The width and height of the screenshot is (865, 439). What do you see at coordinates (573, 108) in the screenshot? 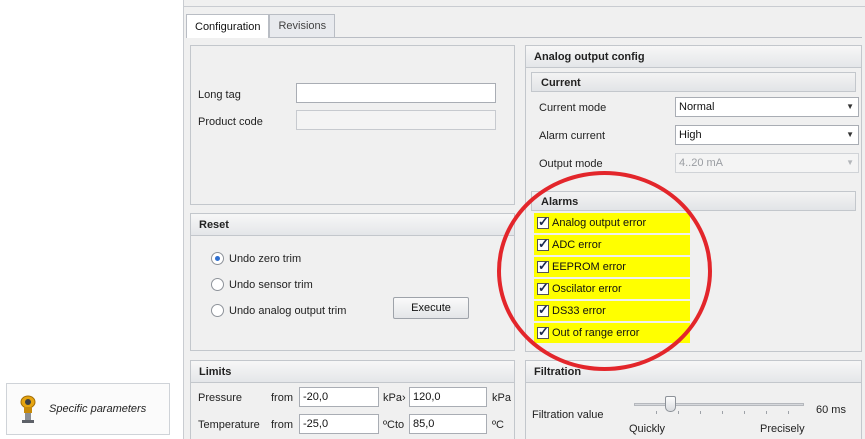
I see `current-mode-label: Current mode` at bounding box center [573, 108].